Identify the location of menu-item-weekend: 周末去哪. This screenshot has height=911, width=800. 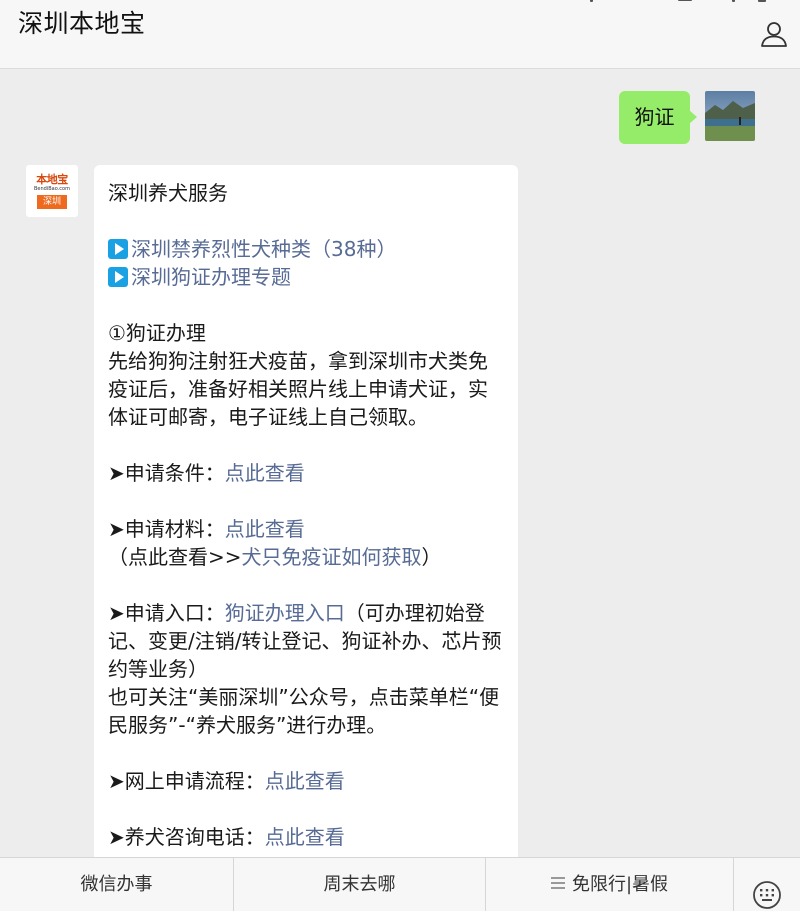
(359, 884).